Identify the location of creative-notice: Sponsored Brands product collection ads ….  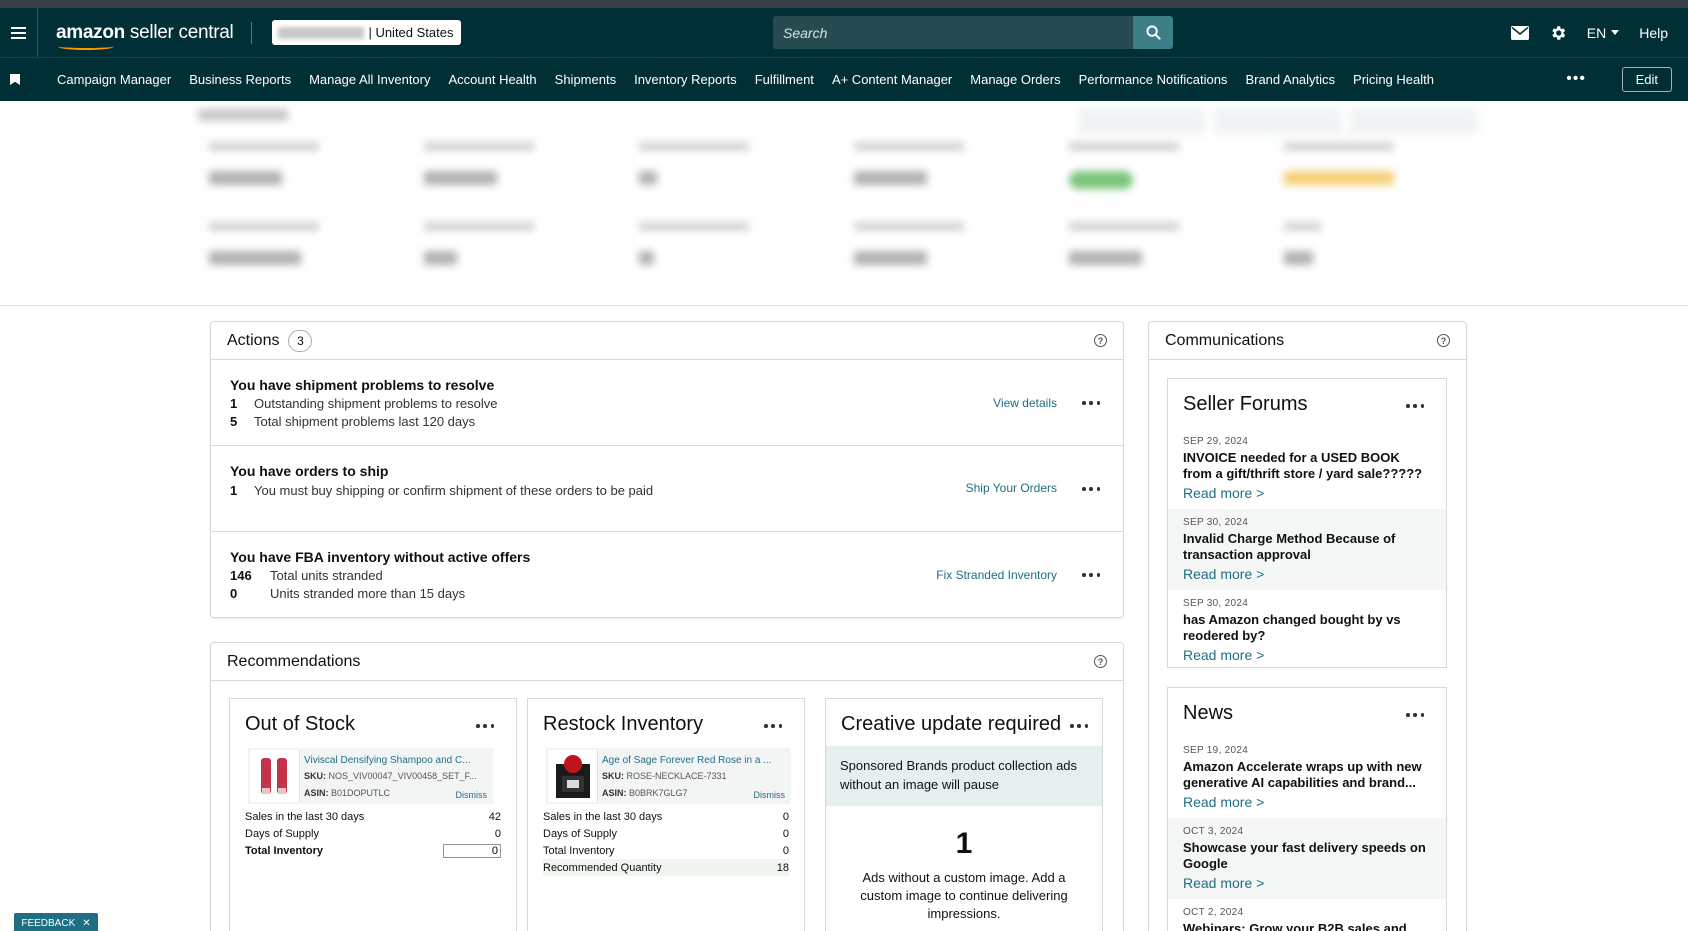
(964, 776).